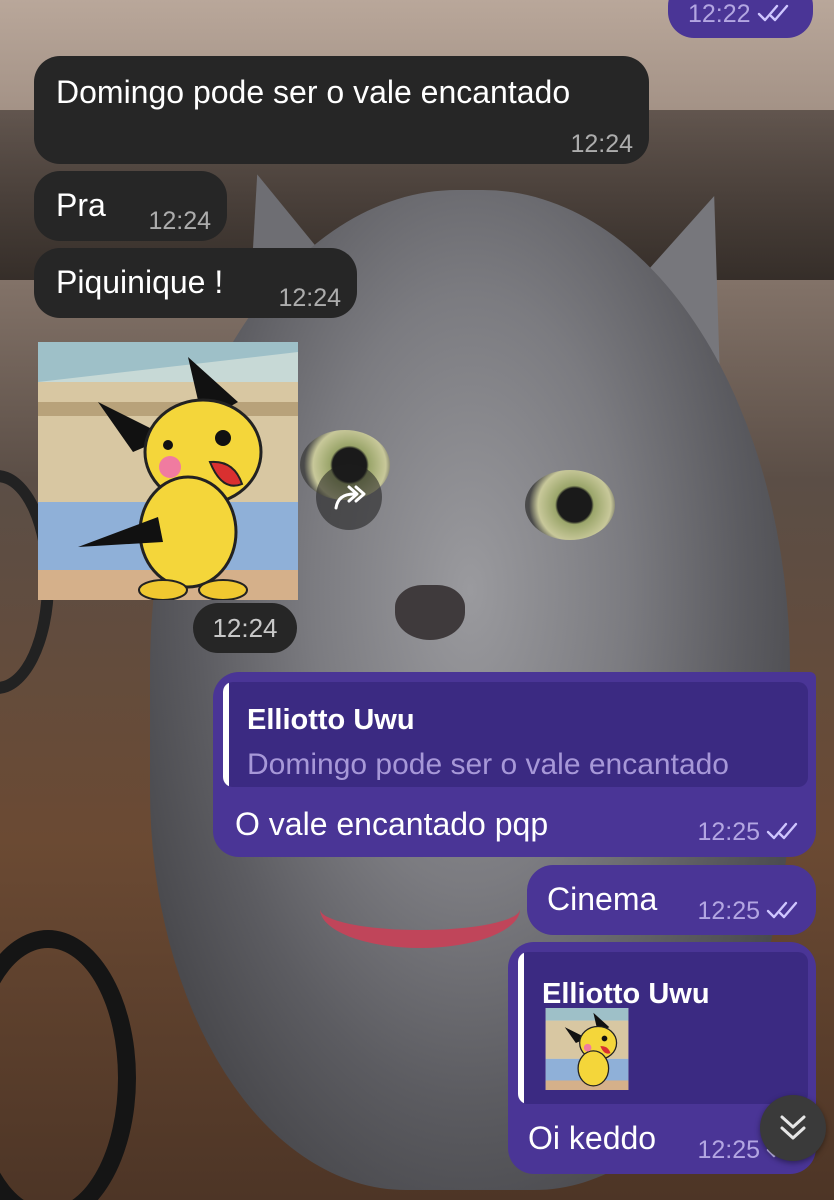 Image resolution: width=834 pixels, height=1200 pixels. What do you see at coordinates (81, 205) in the screenshot?
I see `message-text: Pra` at bounding box center [81, 205].